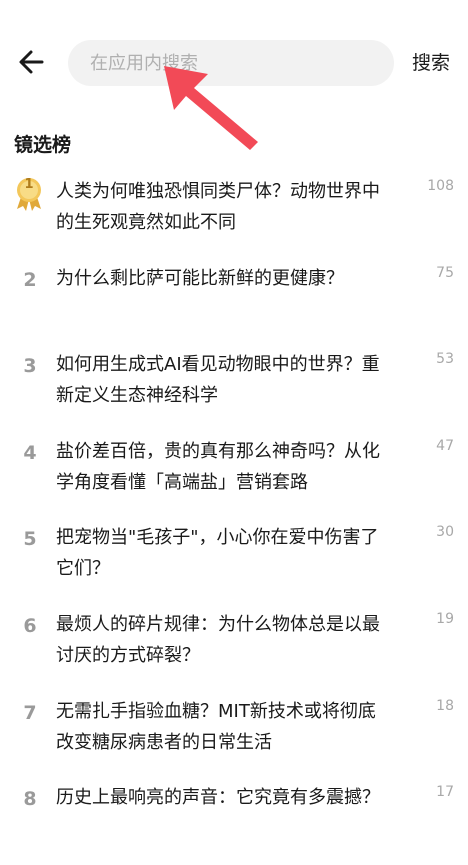  What do you see at coordinates (445, 532) in the screenshot?
I see `item-count: 30` at bounding box center [445, 532].